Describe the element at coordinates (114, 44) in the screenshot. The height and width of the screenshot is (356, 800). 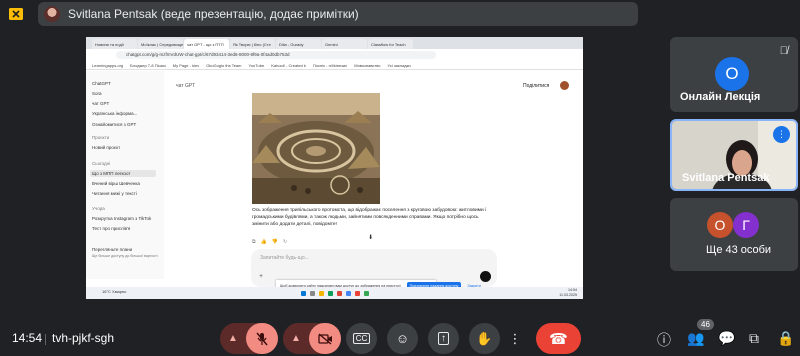
I see `browser-tab: Новини та події` at that location.